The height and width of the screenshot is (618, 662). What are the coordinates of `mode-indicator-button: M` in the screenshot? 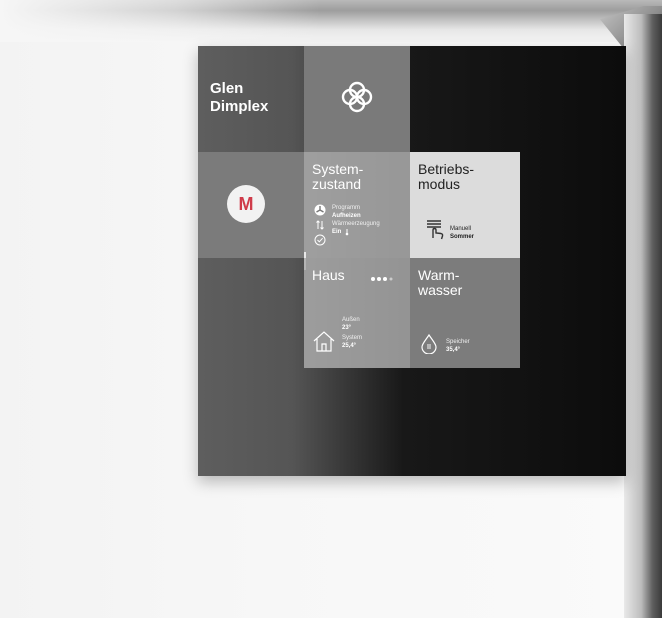 It's located at (246, 204).